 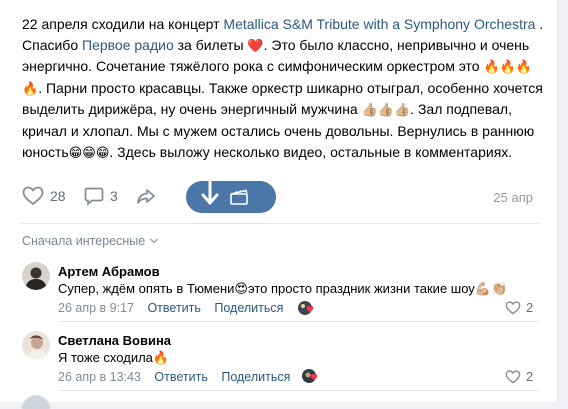 What do you see at coordinates (58, 196) in the screenshot?
I see `like-count: 28` at bounding box center [58, 196].